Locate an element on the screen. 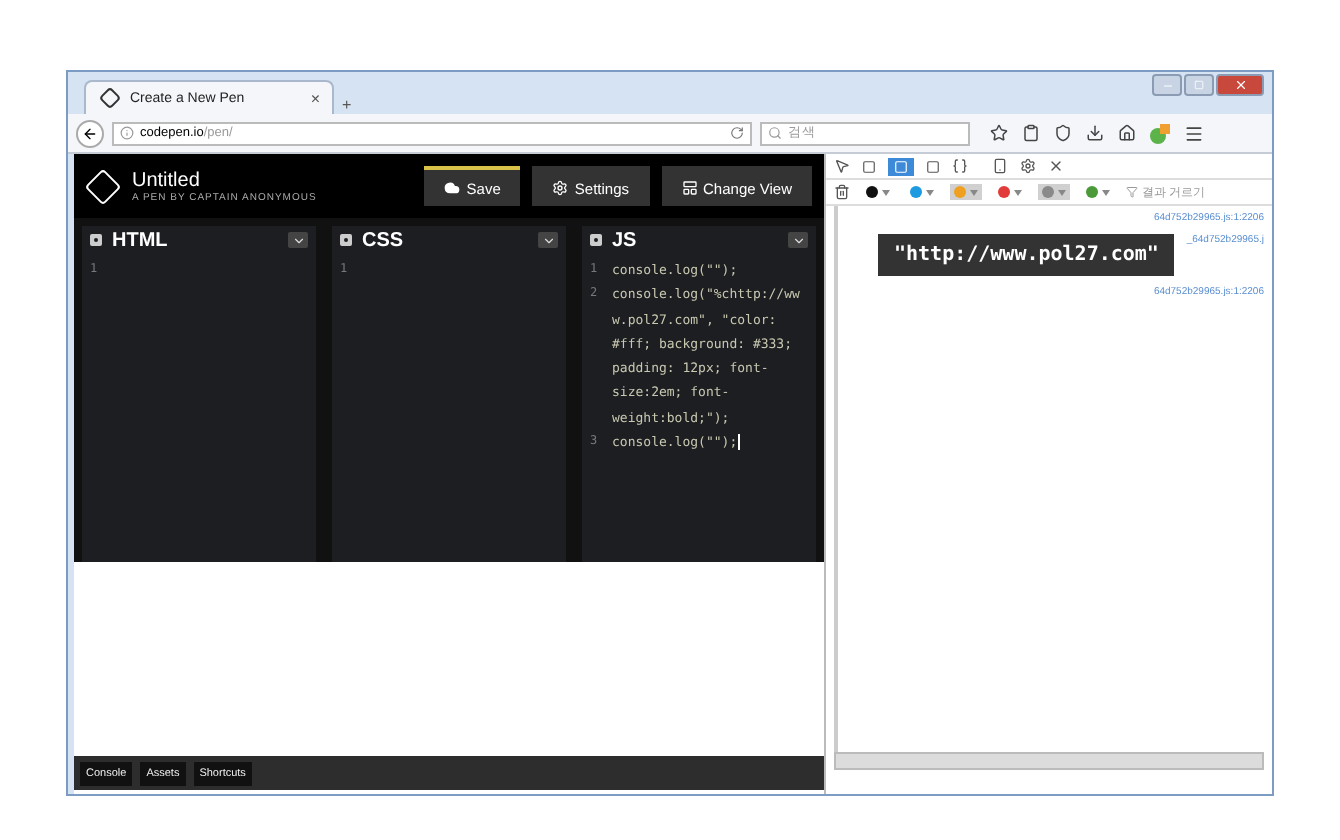  bookmark-icon is located at coordinates (999, 133).